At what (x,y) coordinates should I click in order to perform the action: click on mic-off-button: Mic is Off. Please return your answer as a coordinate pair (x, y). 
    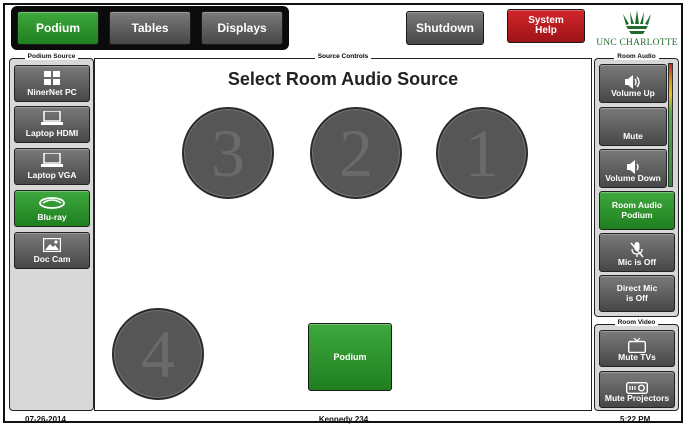
    Looking at the image, I should click on (637, 252).